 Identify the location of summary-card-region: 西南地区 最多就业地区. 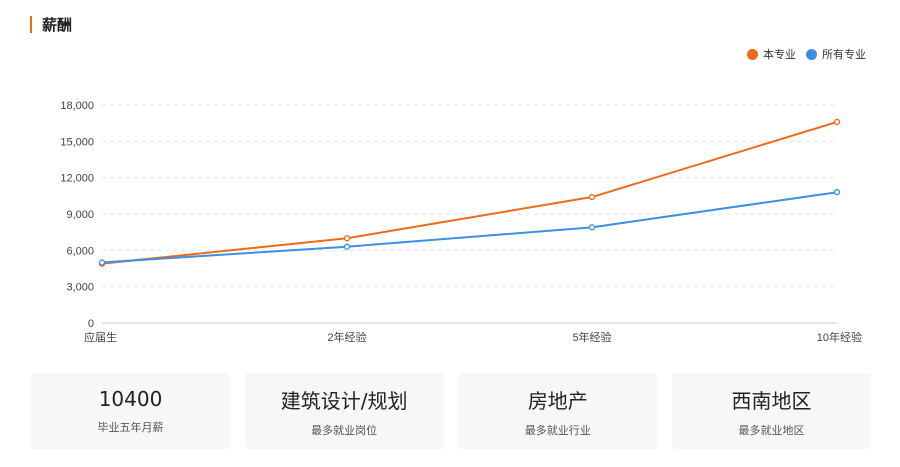
(771, 411).